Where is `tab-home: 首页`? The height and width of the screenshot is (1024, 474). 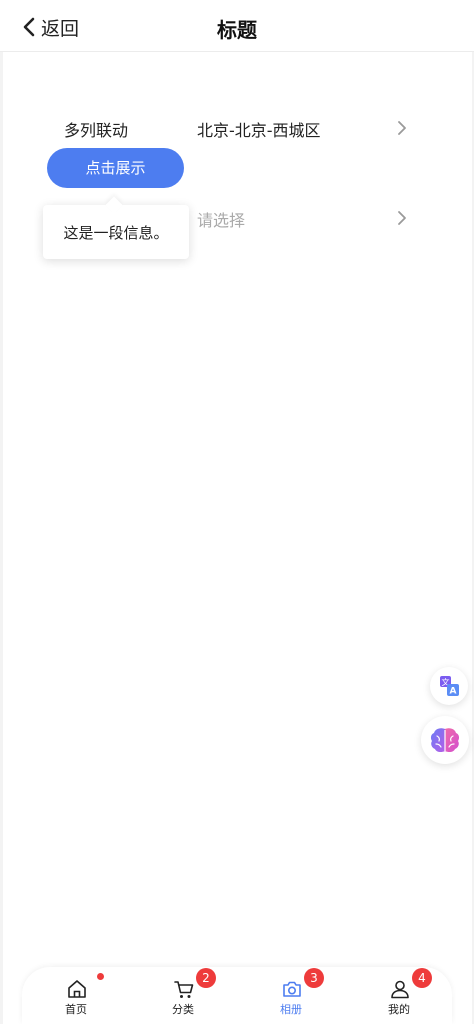
tab-home: 首页 is located at coordinates (76, 995).